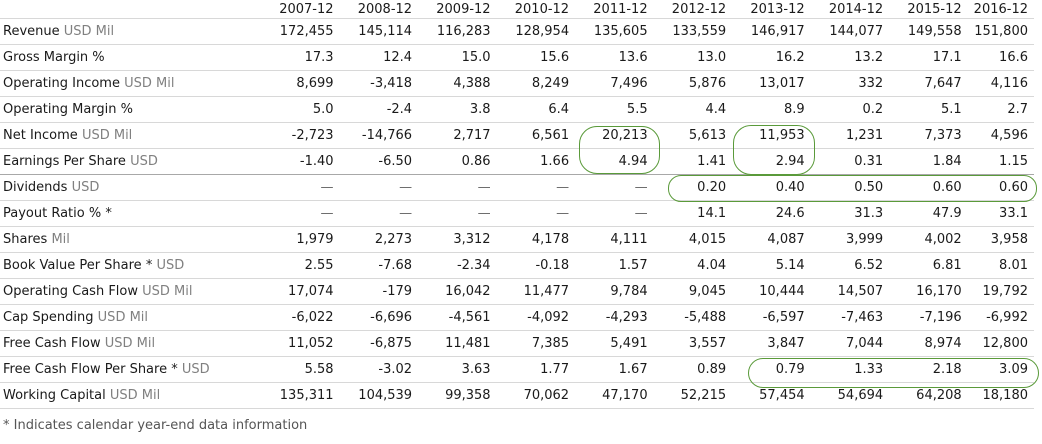 The width and height of the screenshot is (1042, 444). Describe the element at coordinates (307, 265) in the screenshot. I see `table-cell: 2.55` at that location.